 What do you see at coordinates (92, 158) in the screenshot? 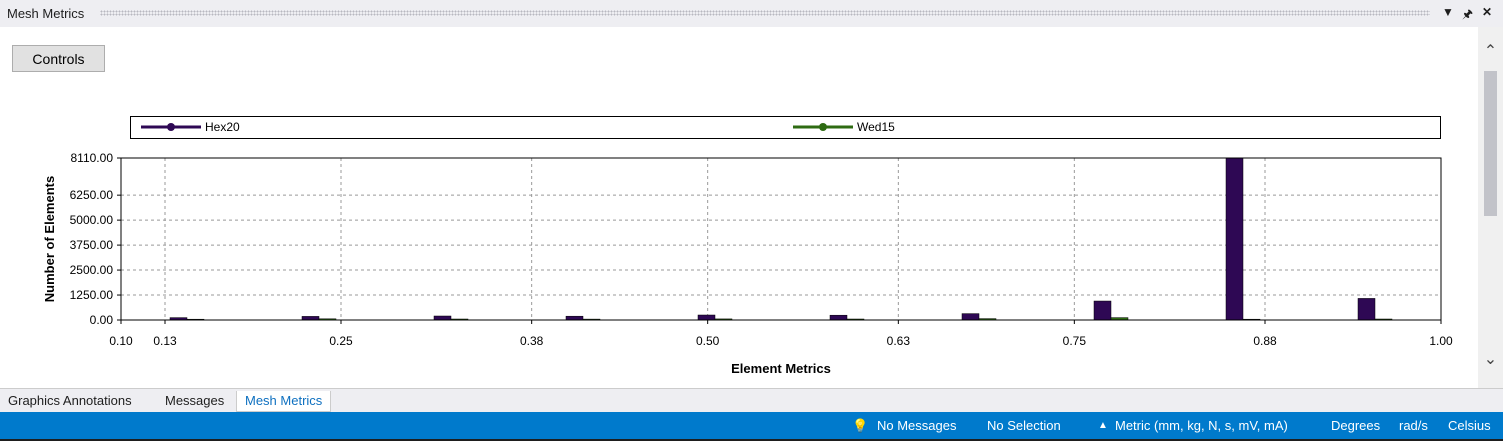
I see `y-tick-label: 8110.00` at bounding box center [92, 158].